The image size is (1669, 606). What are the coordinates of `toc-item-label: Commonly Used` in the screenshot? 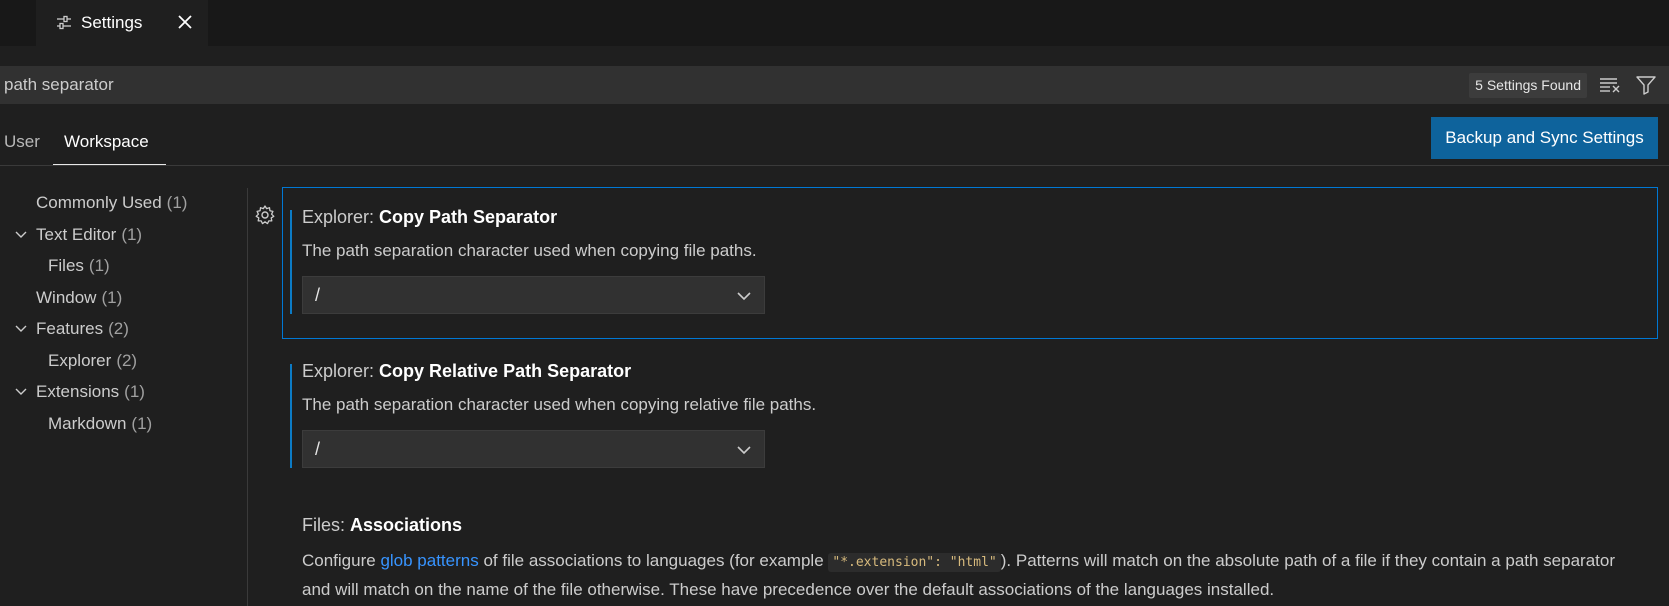 It's located at (99, 202).